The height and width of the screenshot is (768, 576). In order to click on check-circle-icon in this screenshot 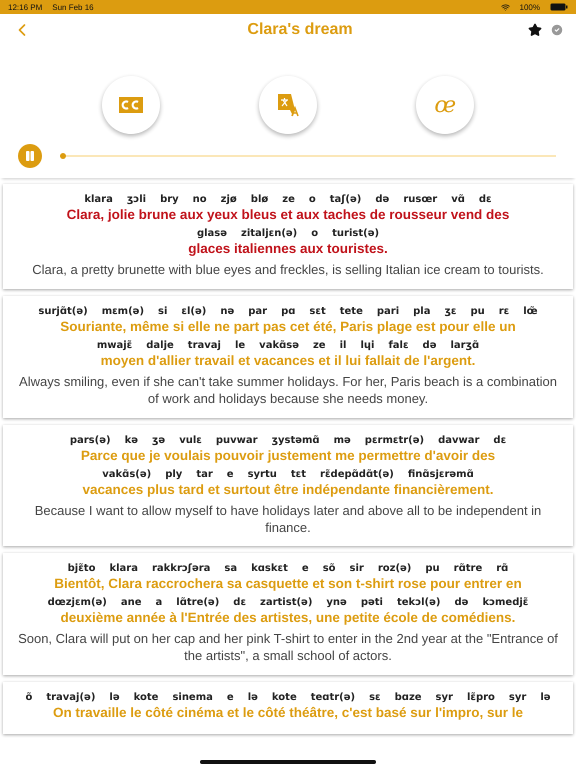, I will do `click(557, 30)`.